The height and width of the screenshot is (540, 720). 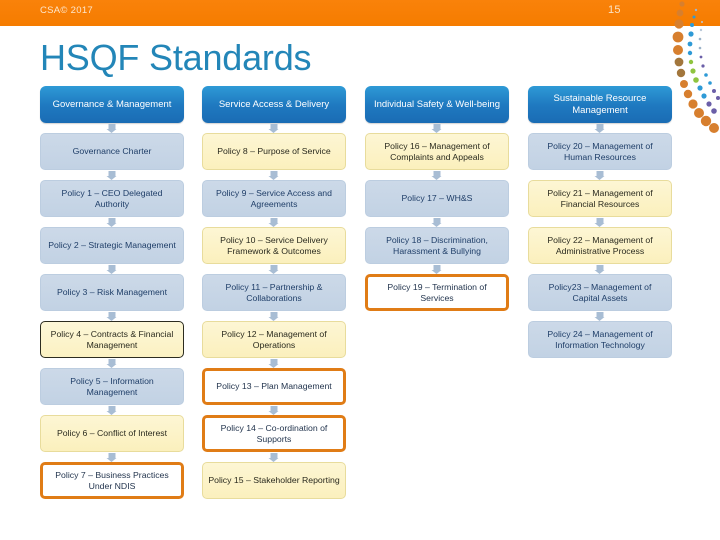 I want to click on standard-column-header: Governance & Management, so click(x=112, y=104).